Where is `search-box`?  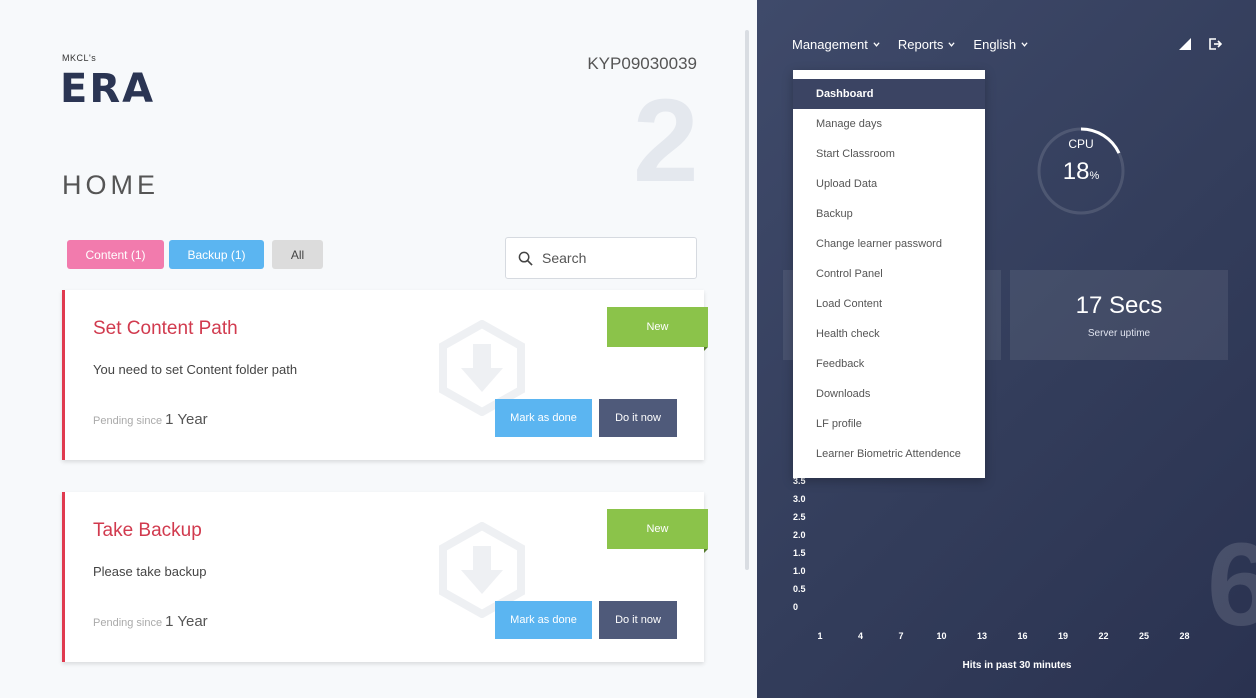
search-box is located at coordinates (601, 258).